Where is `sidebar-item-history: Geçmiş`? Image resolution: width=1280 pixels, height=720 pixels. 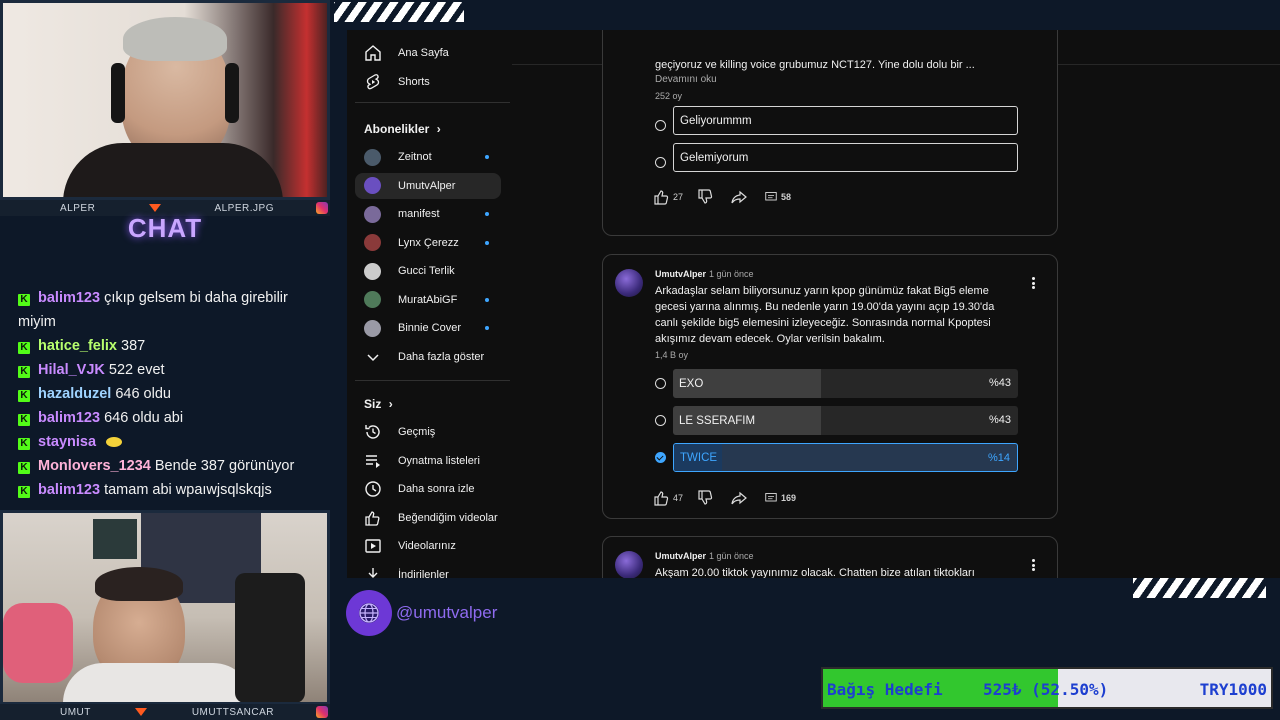
sidebar-item-history: Geçmiş is located at coordinates (428, 432).